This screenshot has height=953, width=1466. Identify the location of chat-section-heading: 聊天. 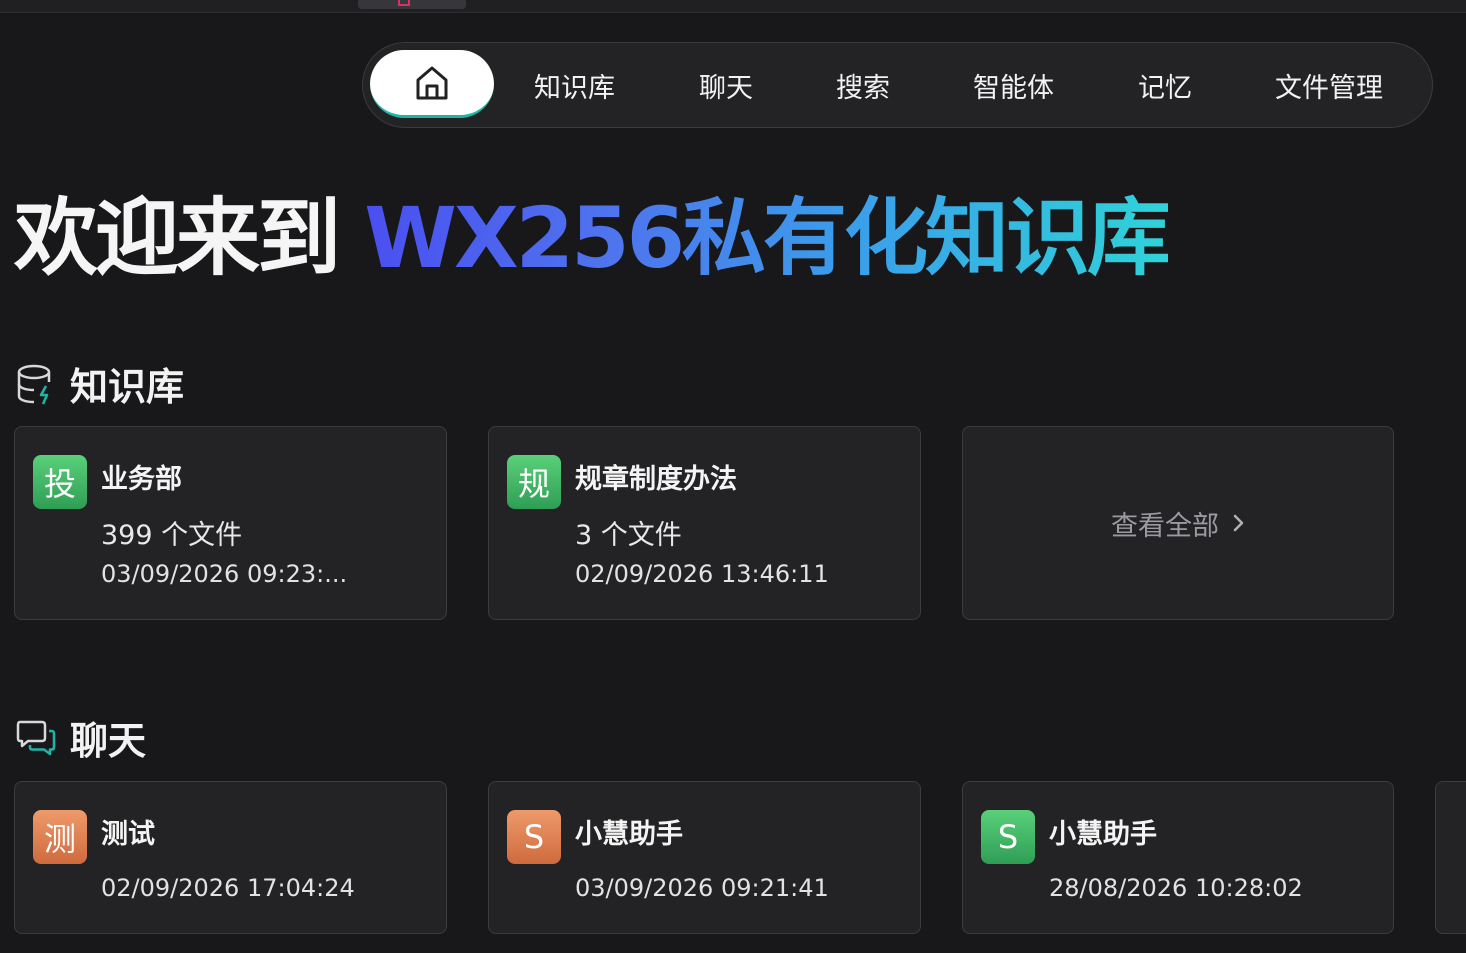
(81, 737).